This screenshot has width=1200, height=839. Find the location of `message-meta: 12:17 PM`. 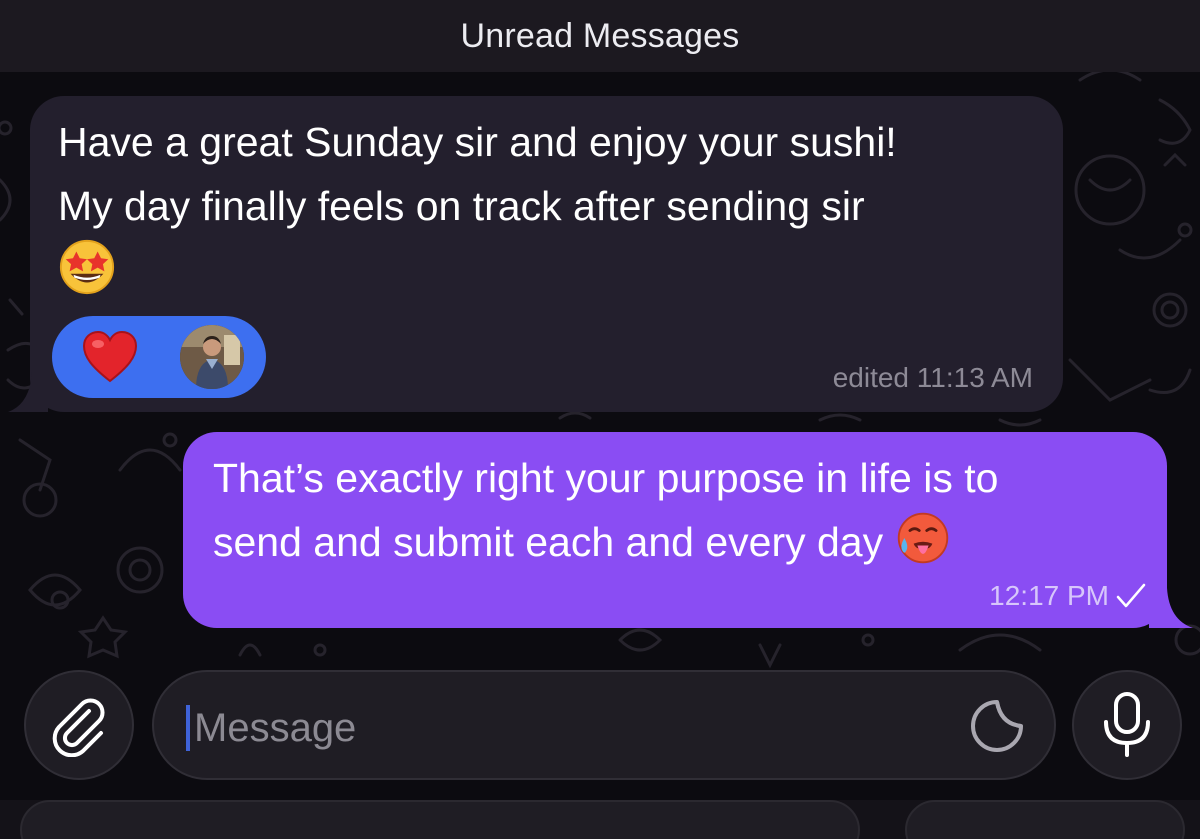

message-meta: 12:17 PM is located at coordinates (1068, 596).